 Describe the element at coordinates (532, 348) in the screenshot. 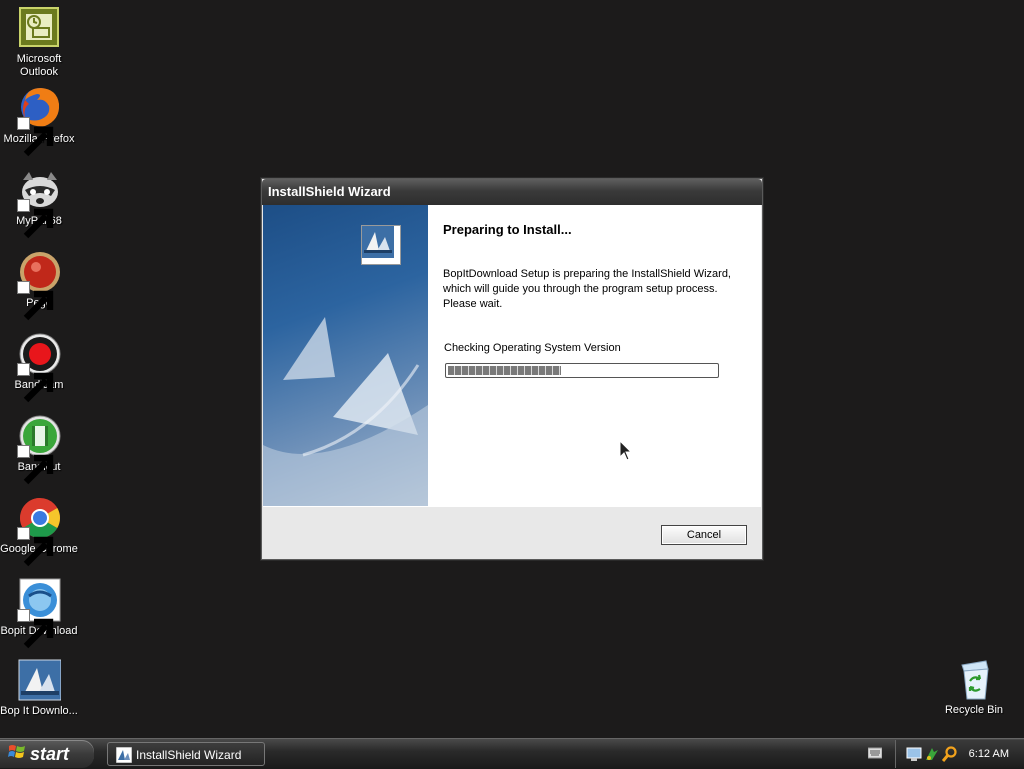

I see `status-text: Checking Operating System Version` at that location.